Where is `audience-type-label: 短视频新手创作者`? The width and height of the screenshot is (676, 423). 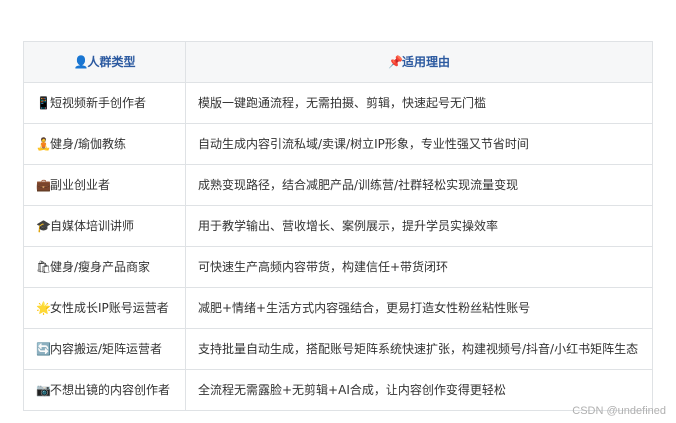
audience-type-label: 短视频新手创作者 is located at coordinates (98, 103).